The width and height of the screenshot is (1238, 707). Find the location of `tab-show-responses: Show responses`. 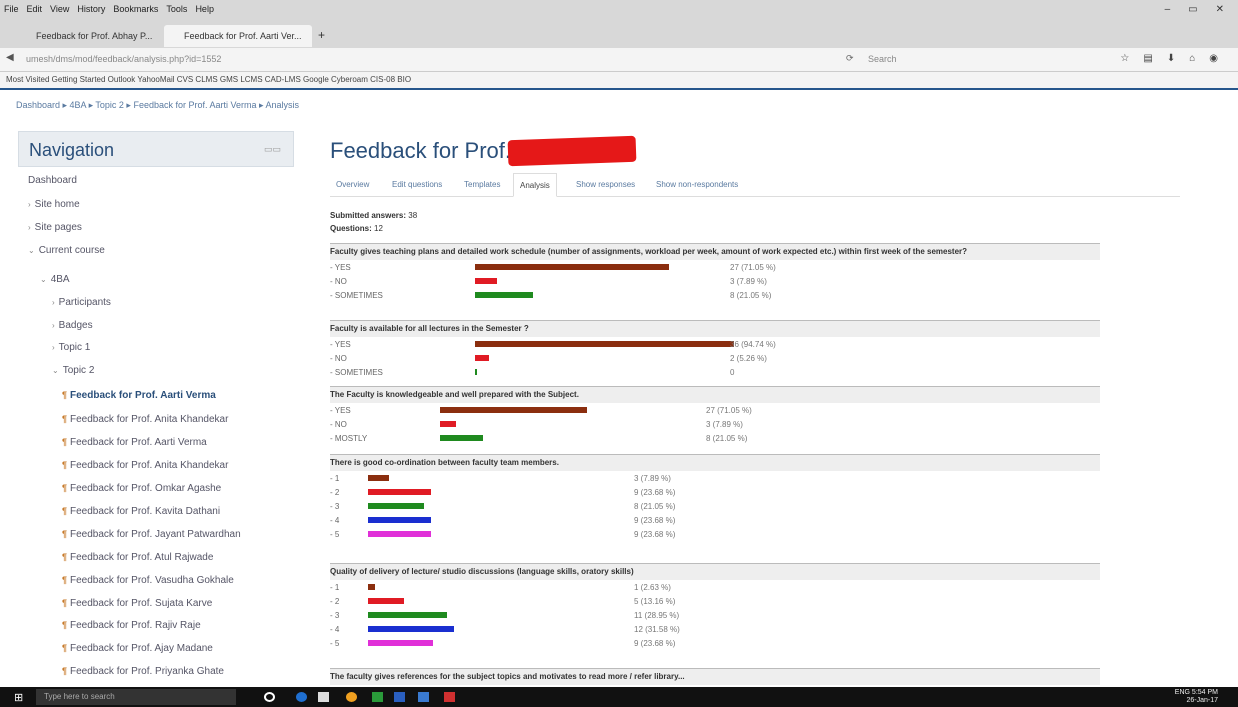

tab-show-responses: Show responses is located at coordinates (605, 185).